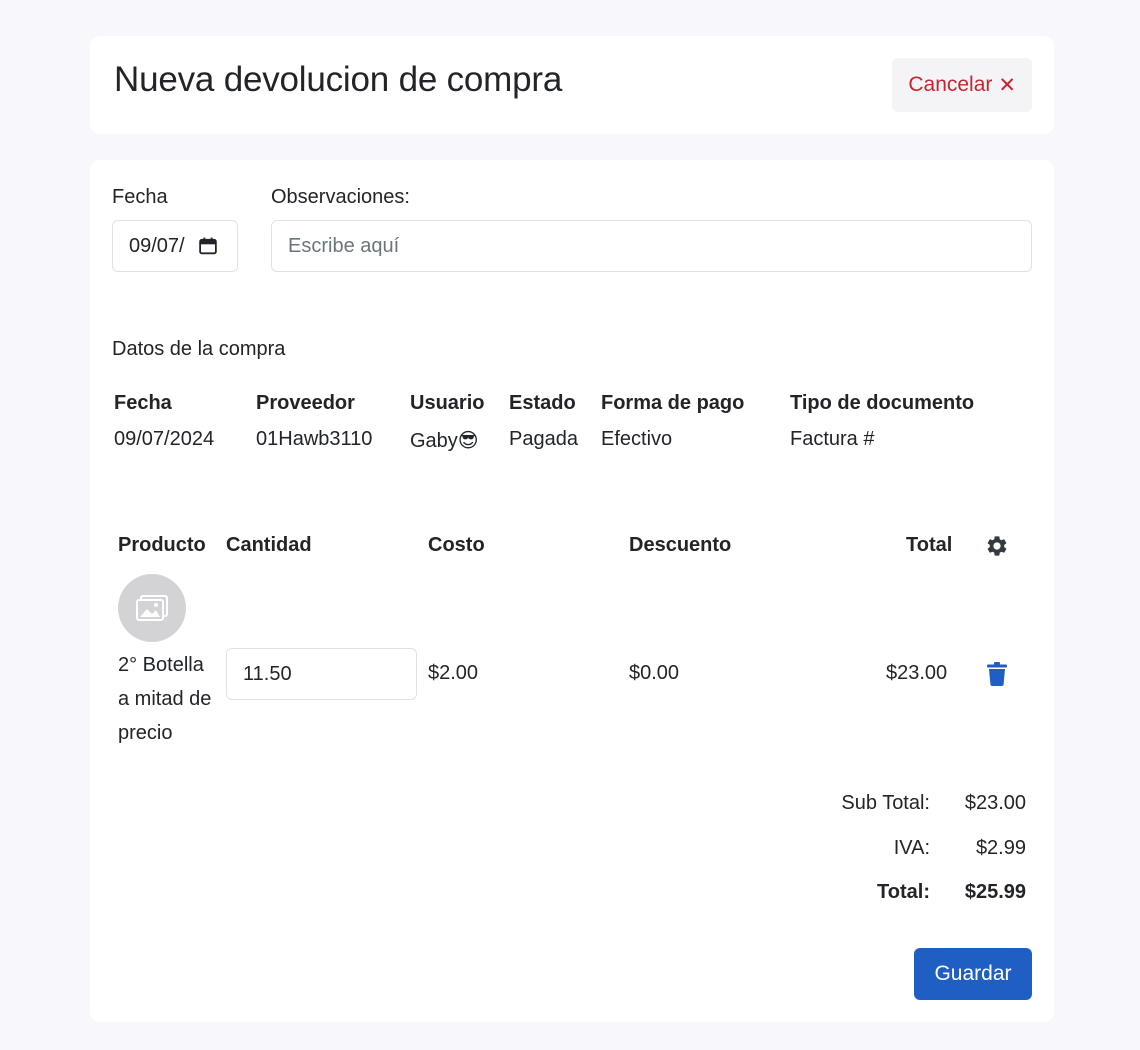 This screenshot has width=1140, height=1050. I want to click on total-label: Total:, so click(903, 892).